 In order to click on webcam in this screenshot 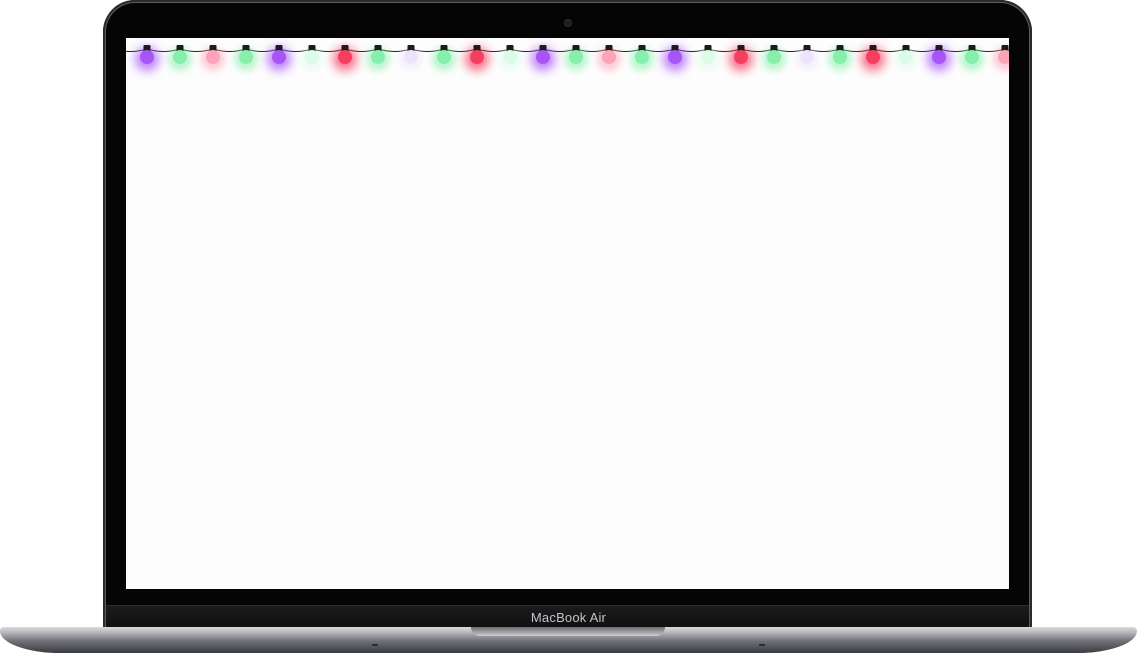, I will do `click(568, 23)`.